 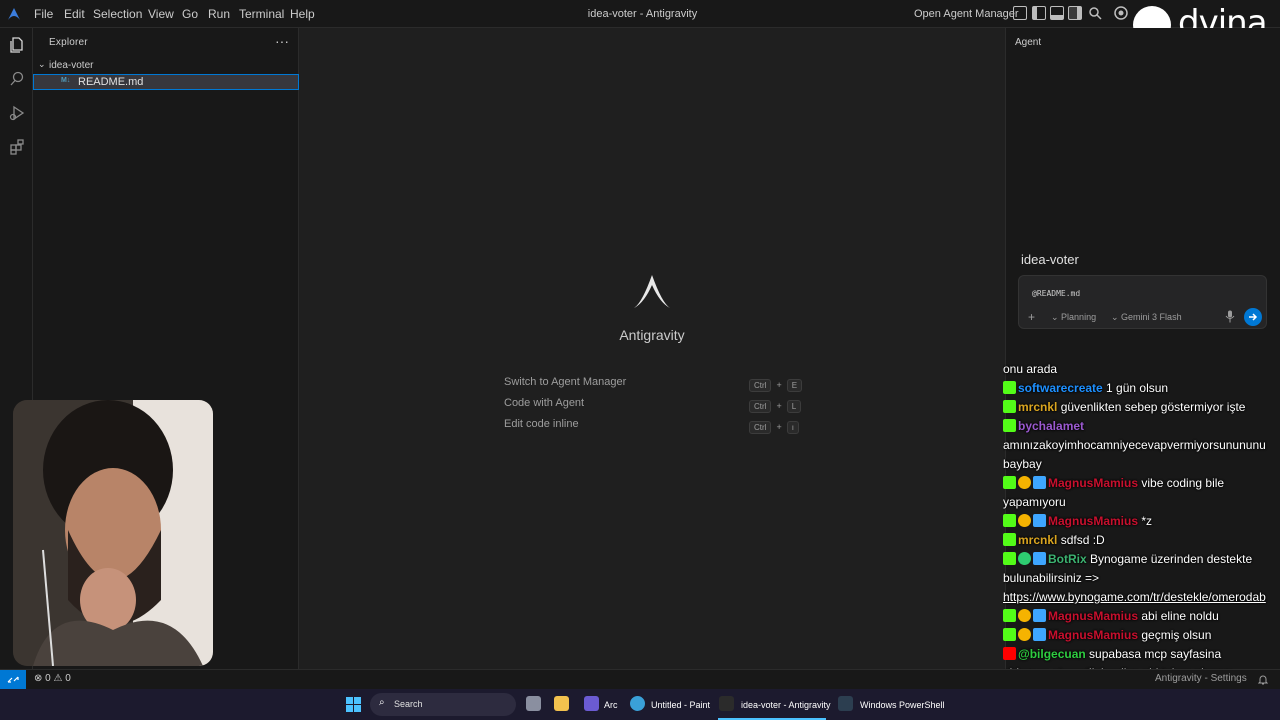 I want to click on explorer-title: Explorer, so click(x=68, y=42).